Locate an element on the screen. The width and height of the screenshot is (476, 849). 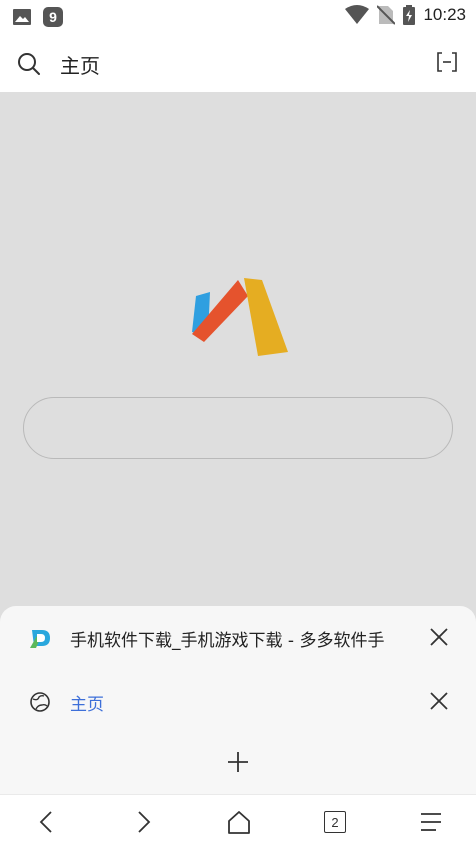
expand-icon is located at coordinates (447, 62).